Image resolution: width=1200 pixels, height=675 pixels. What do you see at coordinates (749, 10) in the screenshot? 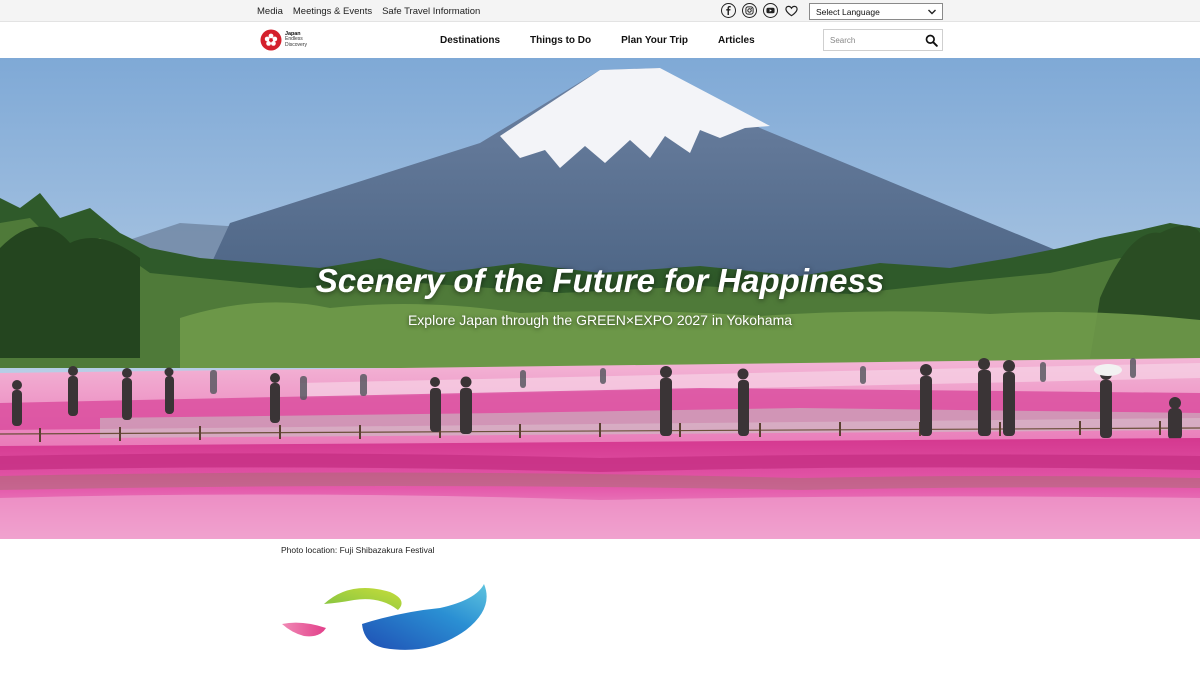
I see `instagram-icon` at bounding box center [749, 10].